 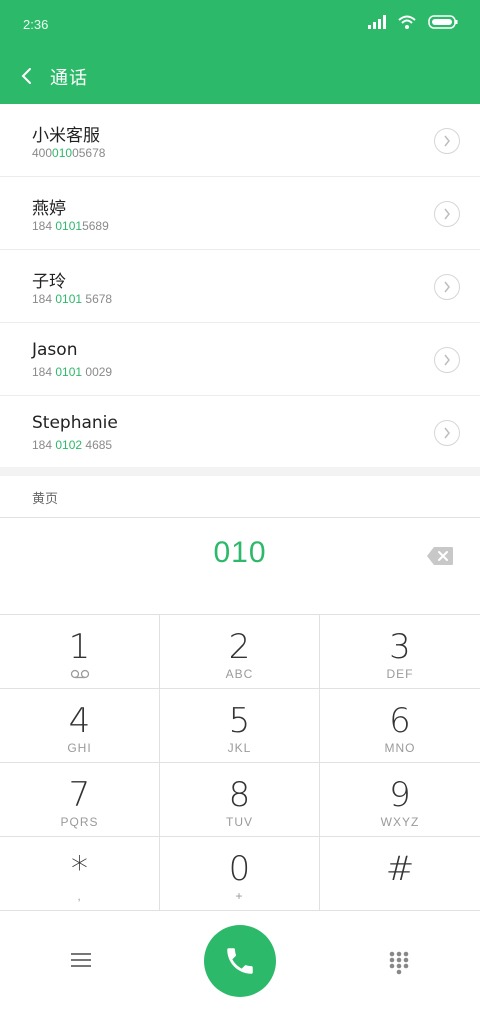 I want to click on app-header: 2:36 通话, so click(x=240, y=52).